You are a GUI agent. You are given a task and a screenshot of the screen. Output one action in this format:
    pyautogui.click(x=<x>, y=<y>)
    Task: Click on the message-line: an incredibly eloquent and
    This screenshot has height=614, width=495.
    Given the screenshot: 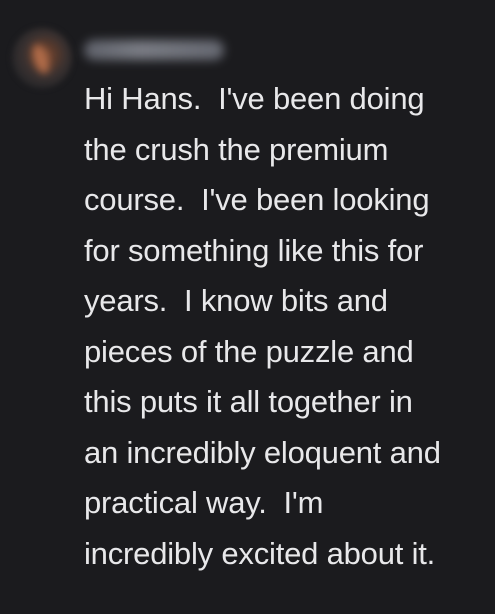 What is the action you would take?
    pyautogui.click(x=262, y=452)
    